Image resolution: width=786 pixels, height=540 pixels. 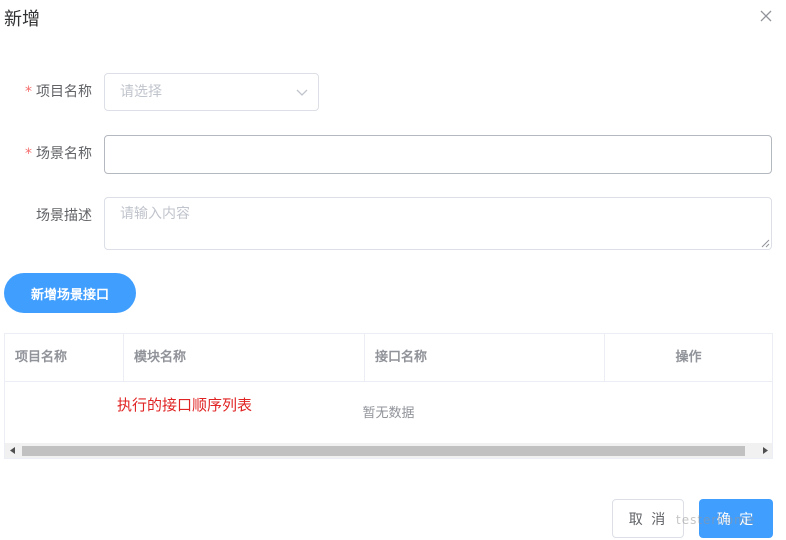 What do you see at coordinates (64, 92) in the screenshot?
I see `project-label-text: 项目名称` at bounding box center [64, 92].